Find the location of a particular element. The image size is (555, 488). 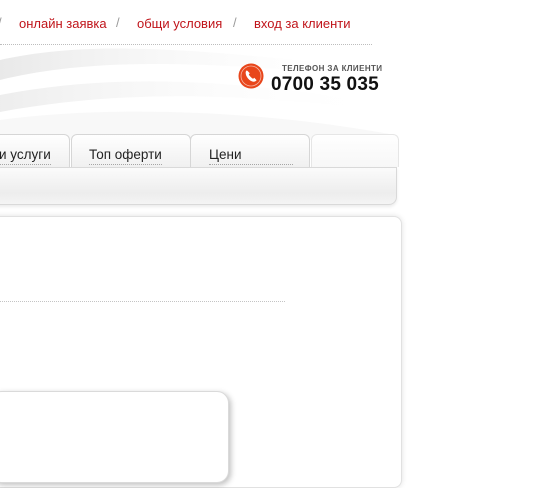

tab-services: и услуги is located at coordinates (35, 150).